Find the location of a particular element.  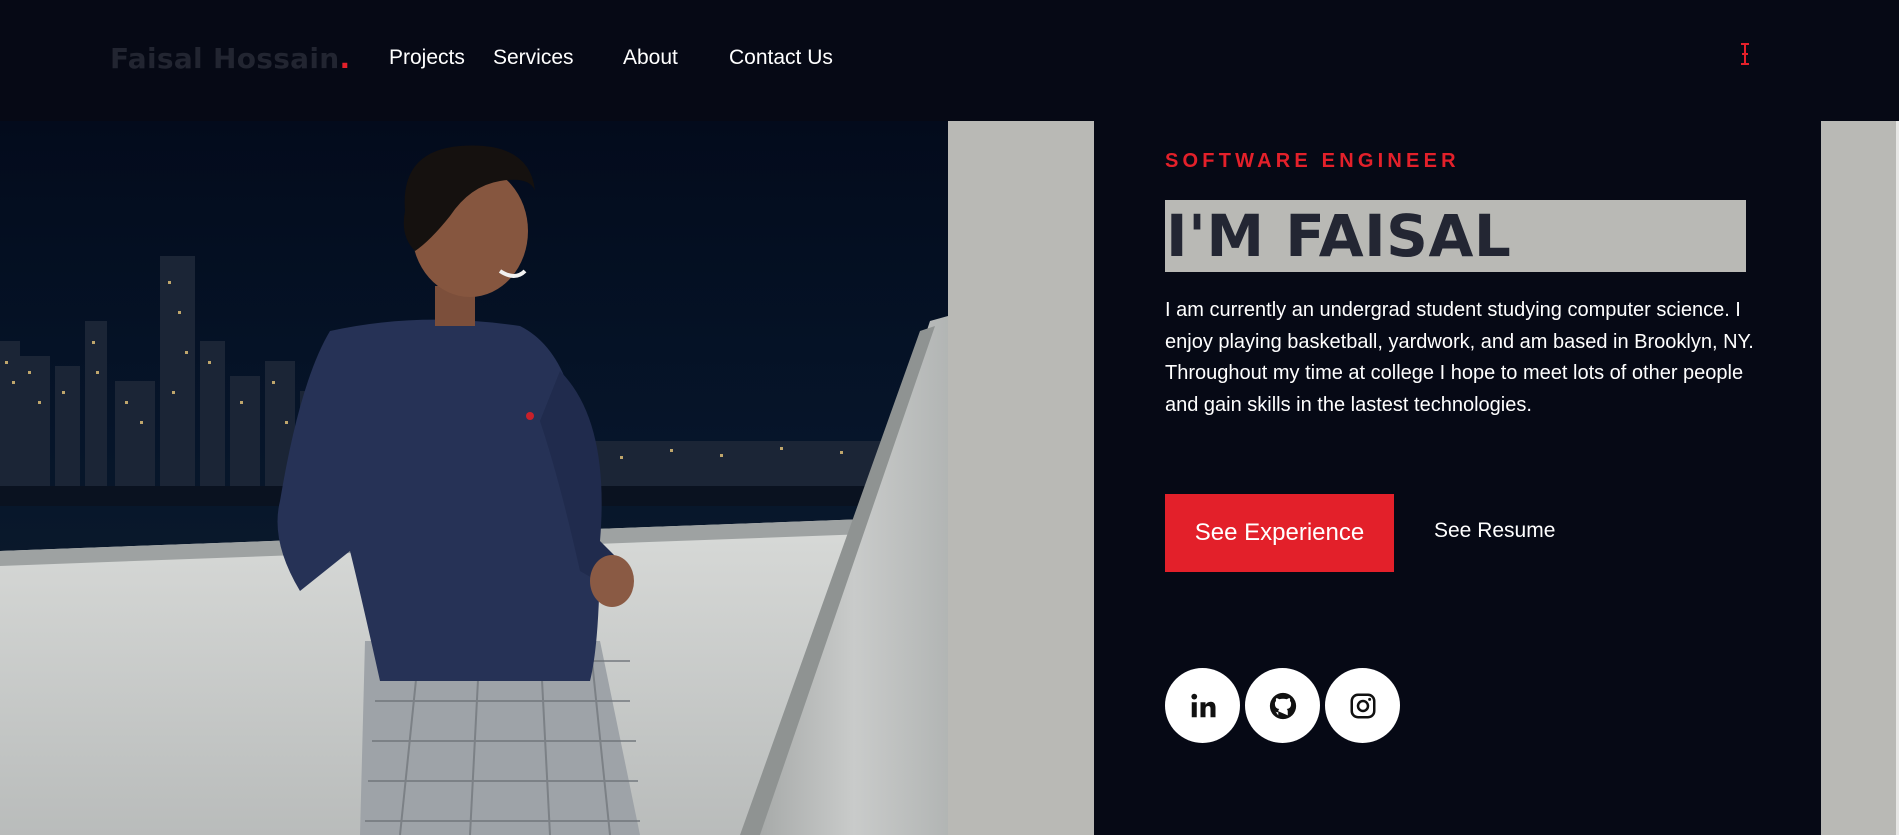

instagram-icon is located at coordinates (1362, 705).